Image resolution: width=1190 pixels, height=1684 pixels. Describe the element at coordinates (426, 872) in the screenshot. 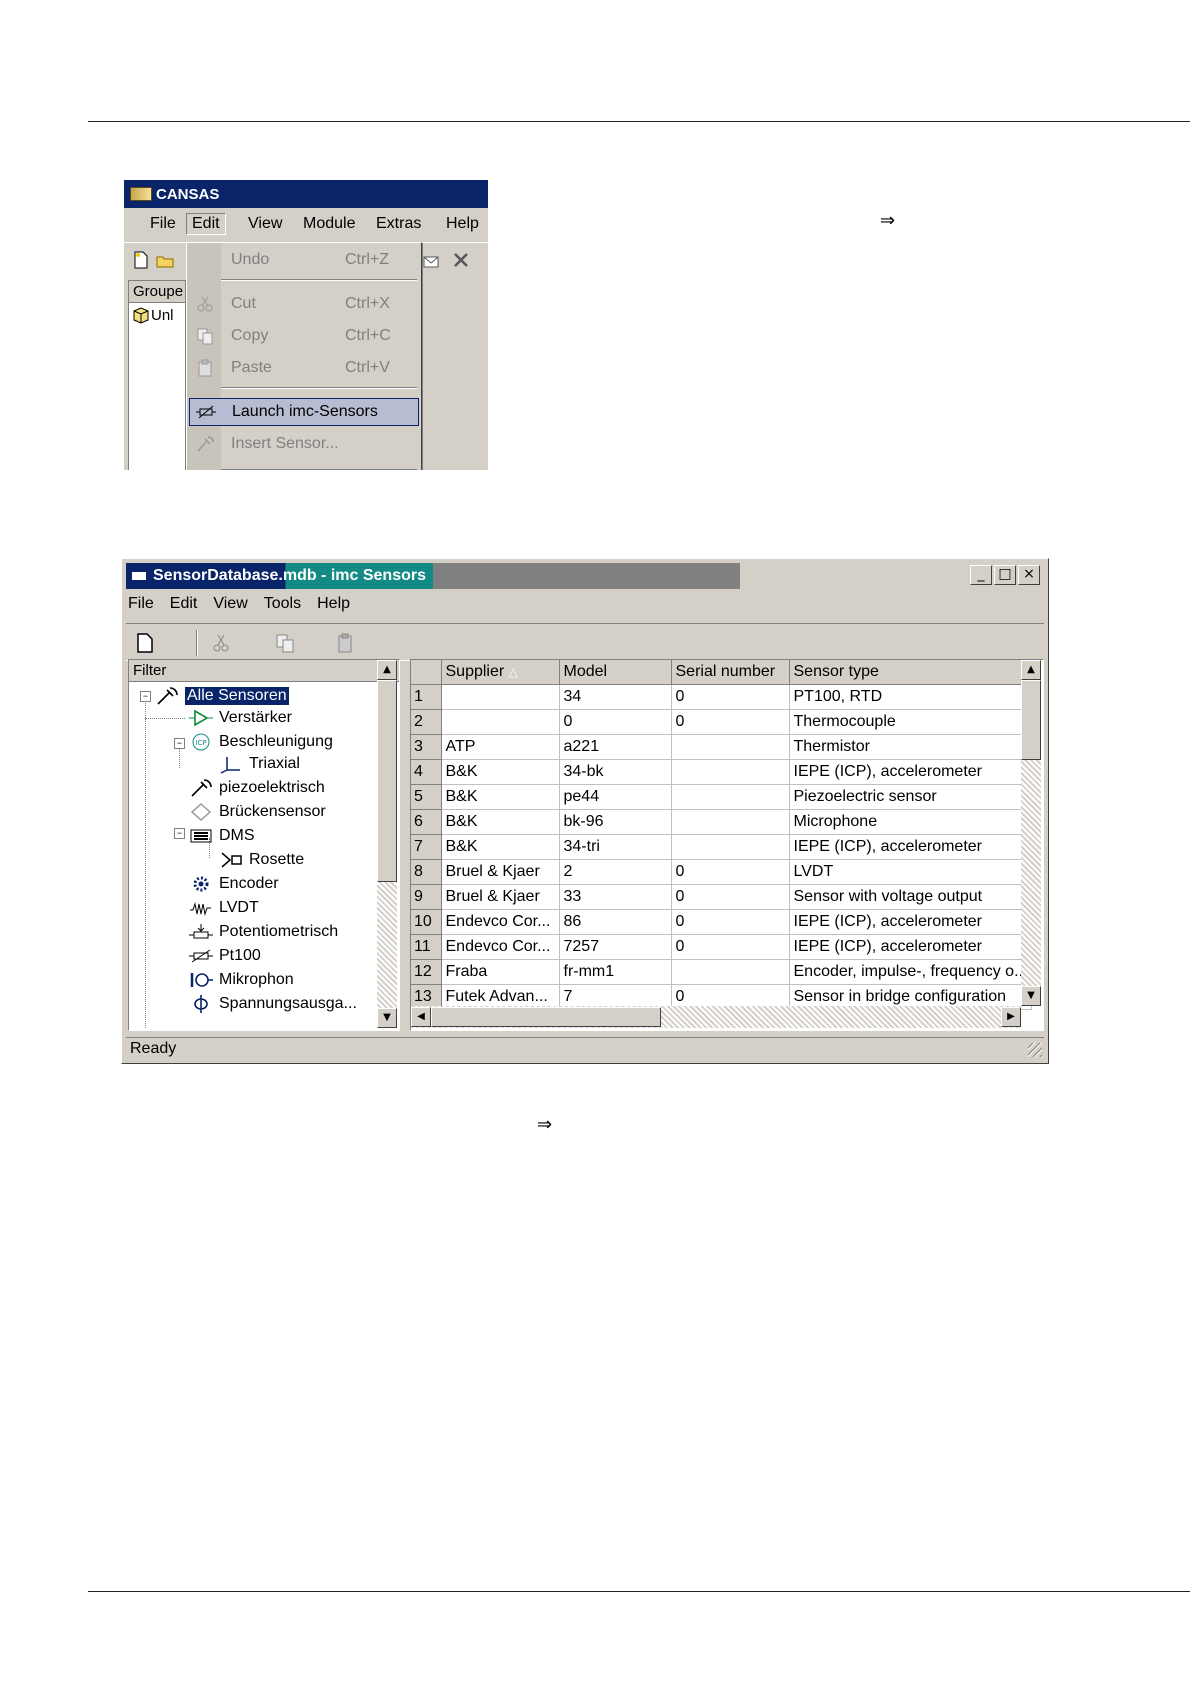

I see `row-number-cell: 8` at that location.